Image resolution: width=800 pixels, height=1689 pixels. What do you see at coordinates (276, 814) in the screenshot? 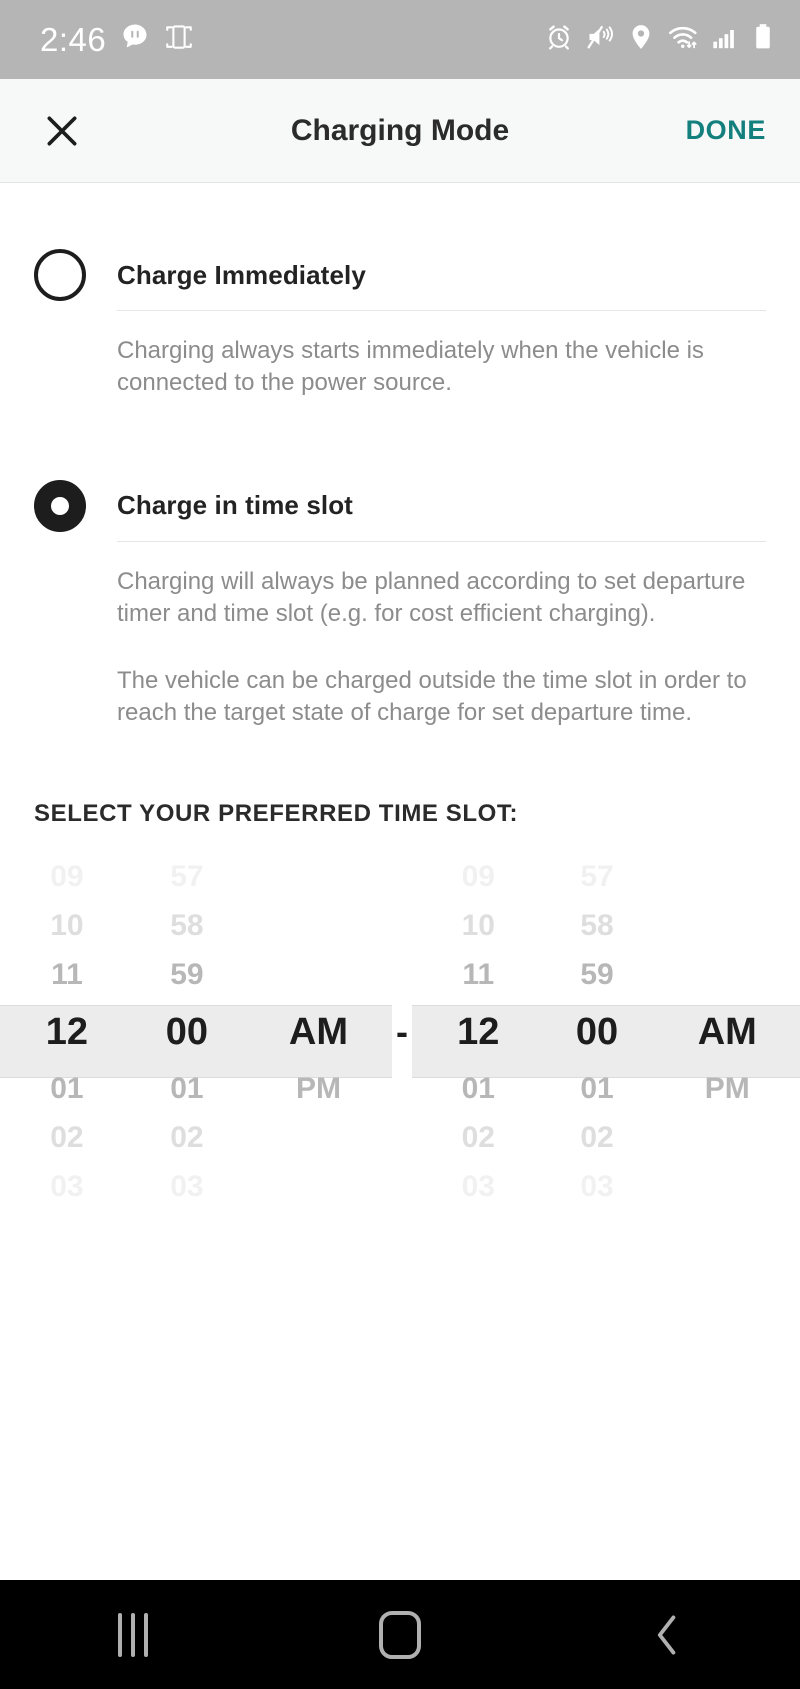
I see `time-slot-heading: SELECT YOUR PREFERRED TIME SLOT:` at bounding box center [276, 814].